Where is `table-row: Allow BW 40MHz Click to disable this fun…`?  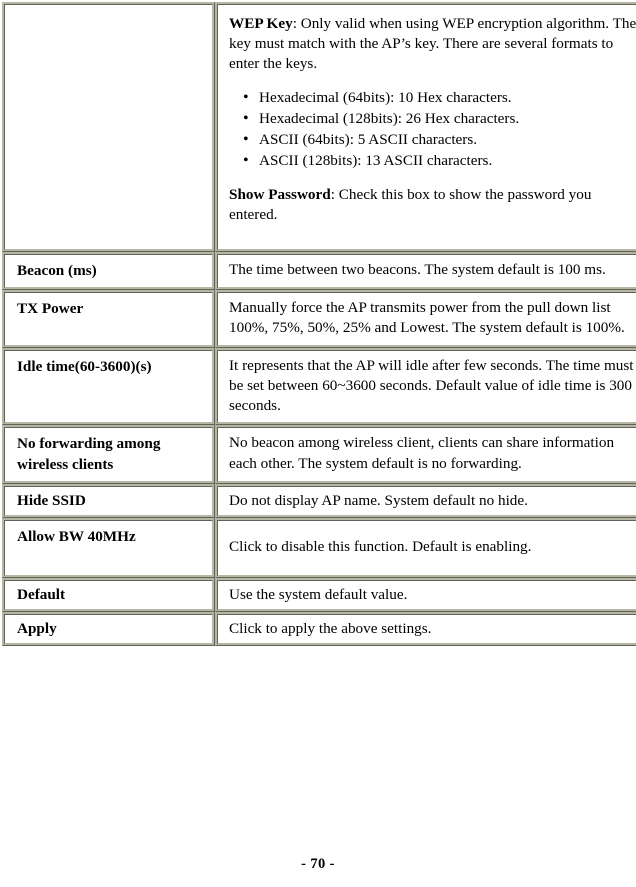 table-row: Allow BW 40MHz Click to disable this fun… is located at coordinates (319, 547).